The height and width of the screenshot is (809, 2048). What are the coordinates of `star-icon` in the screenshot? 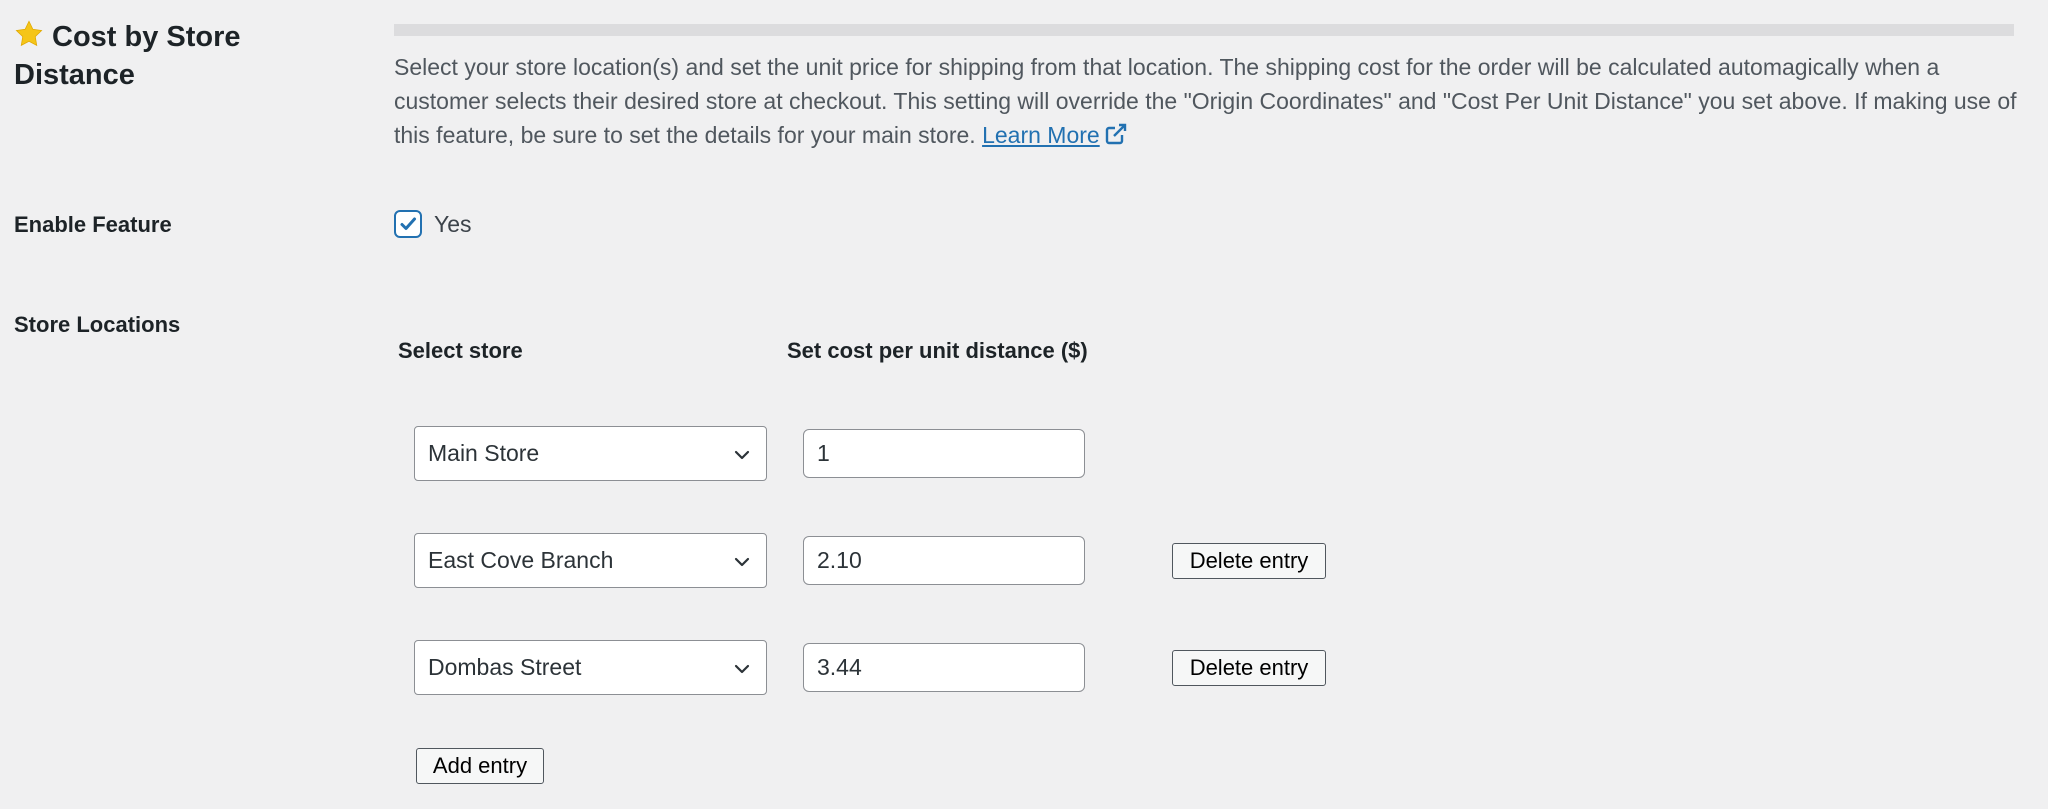 It's located at (29, 33).